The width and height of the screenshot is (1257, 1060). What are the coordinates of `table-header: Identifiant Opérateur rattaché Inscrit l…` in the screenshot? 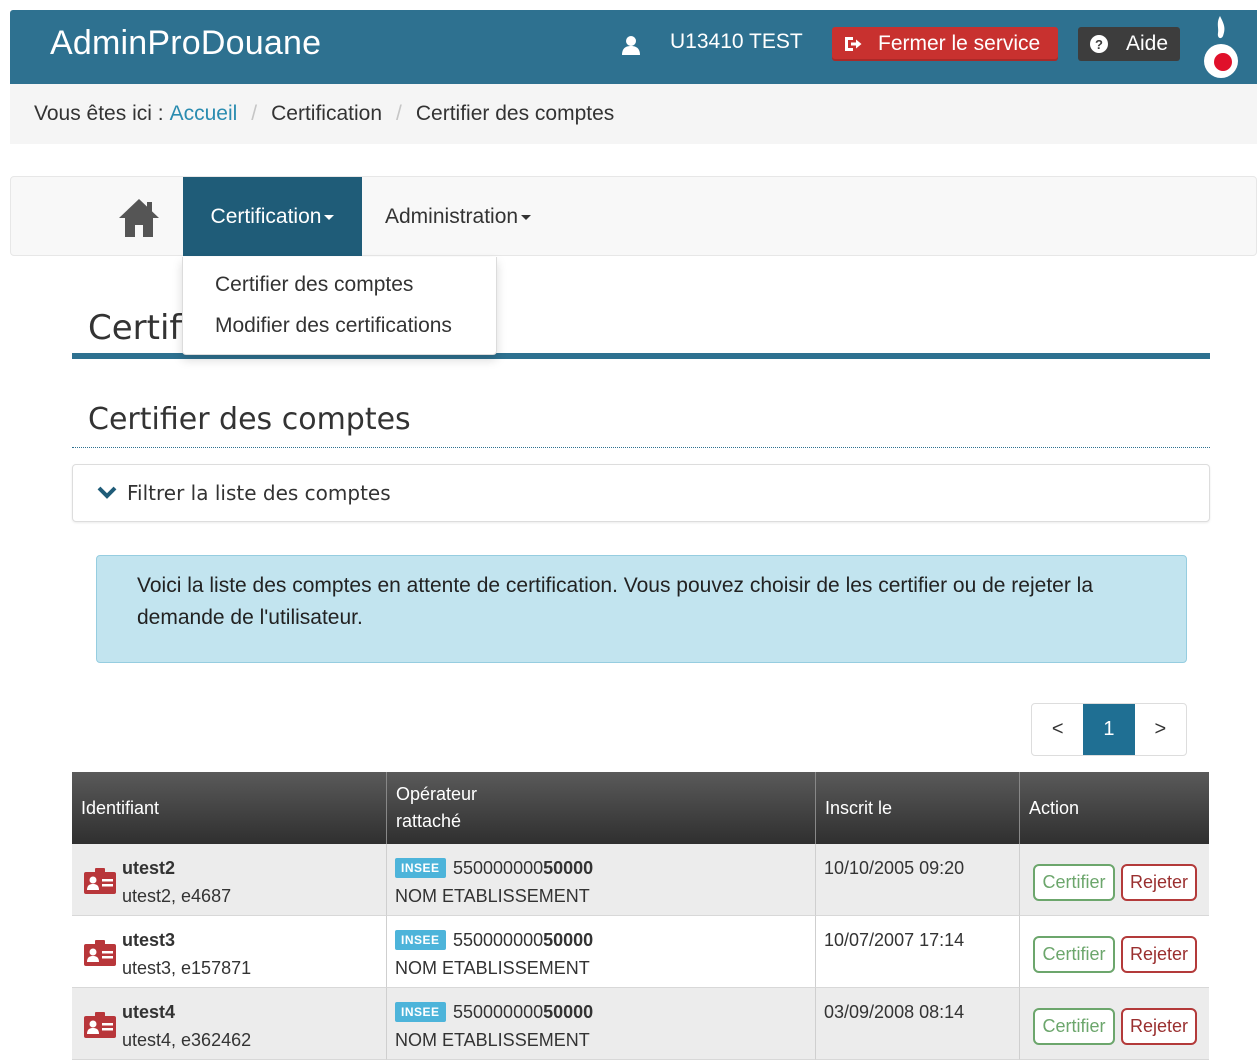 It's located at (640, 808).